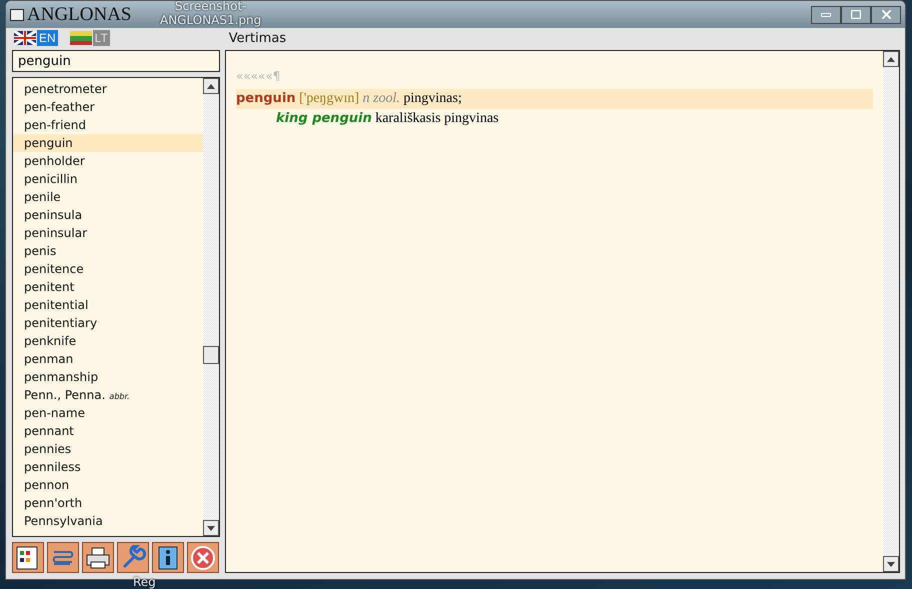 This screenshot has height=589, width=912. What do you see at coordinates (108, 395) in the screenshot?
I see `word-list-item: Penn., Penna. abbr.` at bounding box center [108, 395].